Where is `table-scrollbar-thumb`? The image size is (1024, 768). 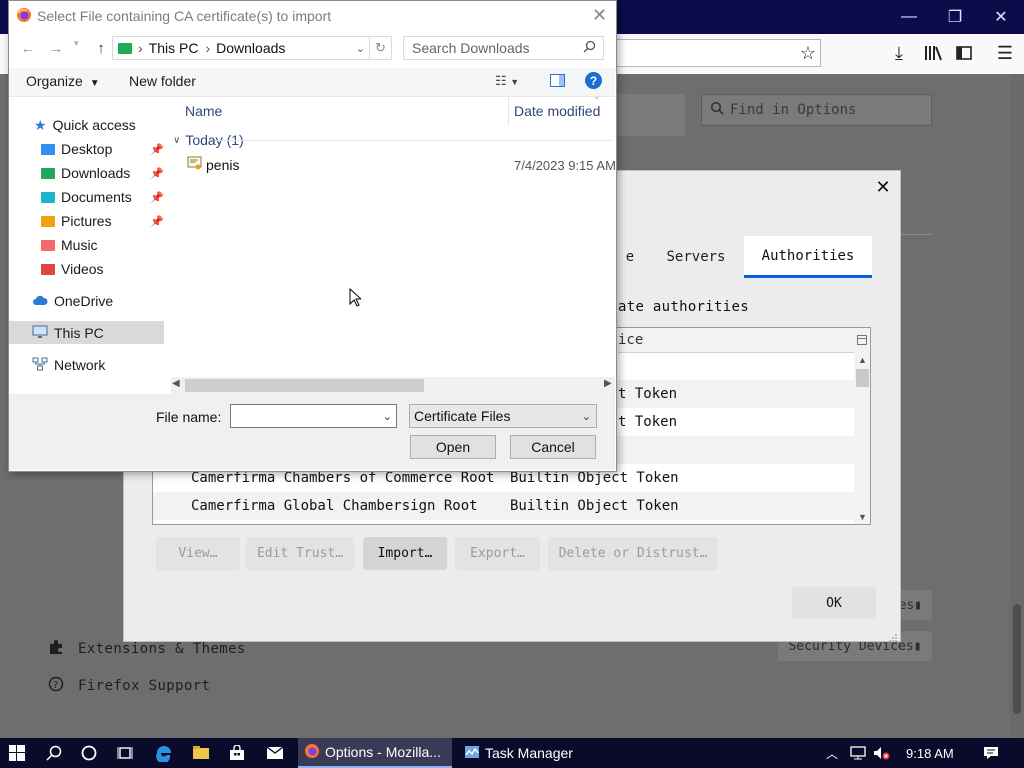
table-scrollbar-thumb is located at coordinates (862, 378).